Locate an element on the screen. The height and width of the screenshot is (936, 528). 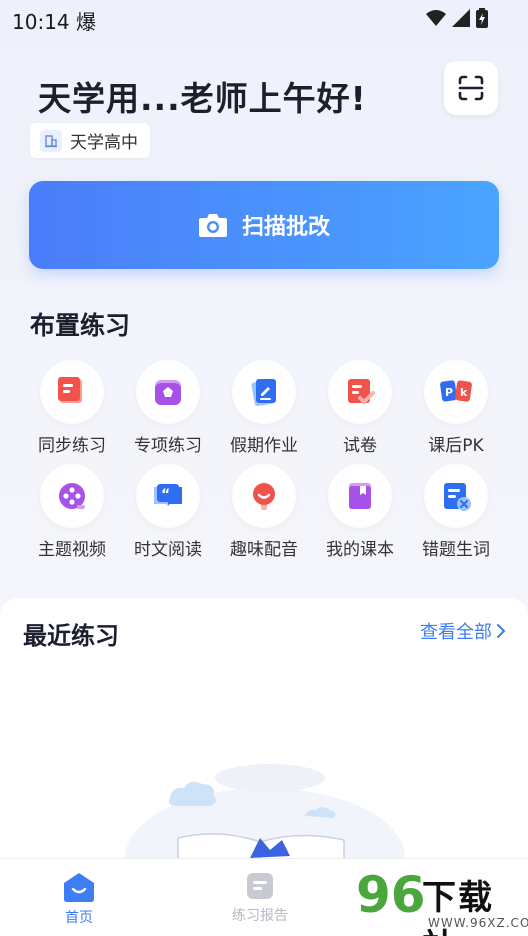
grid-item-exam: 试卷 is located at coordinates (360, 412).